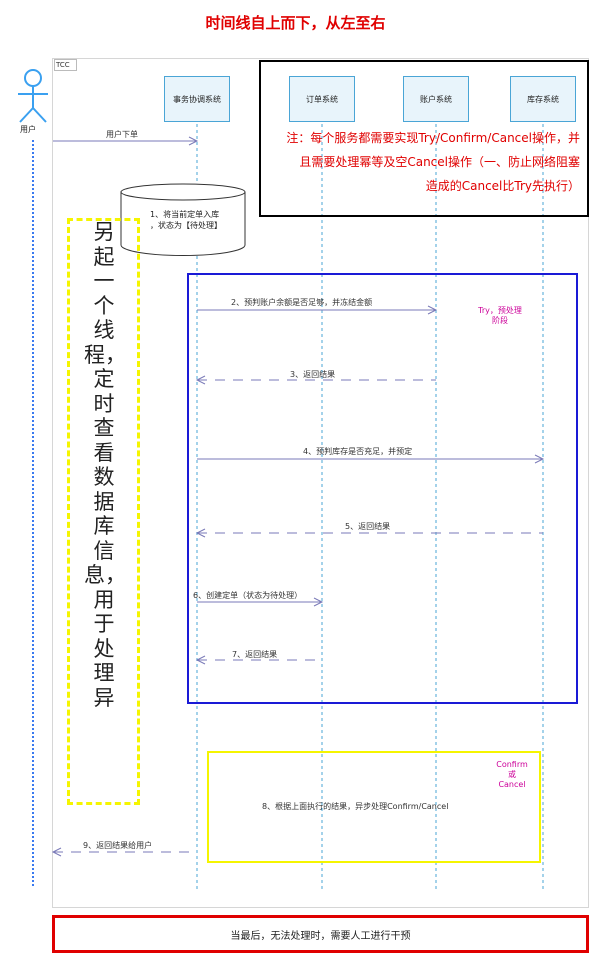  Describe the element at coordinates (118, 845) in the screenshot. I see `message-m9: 9、返回结果给用户` at that location.